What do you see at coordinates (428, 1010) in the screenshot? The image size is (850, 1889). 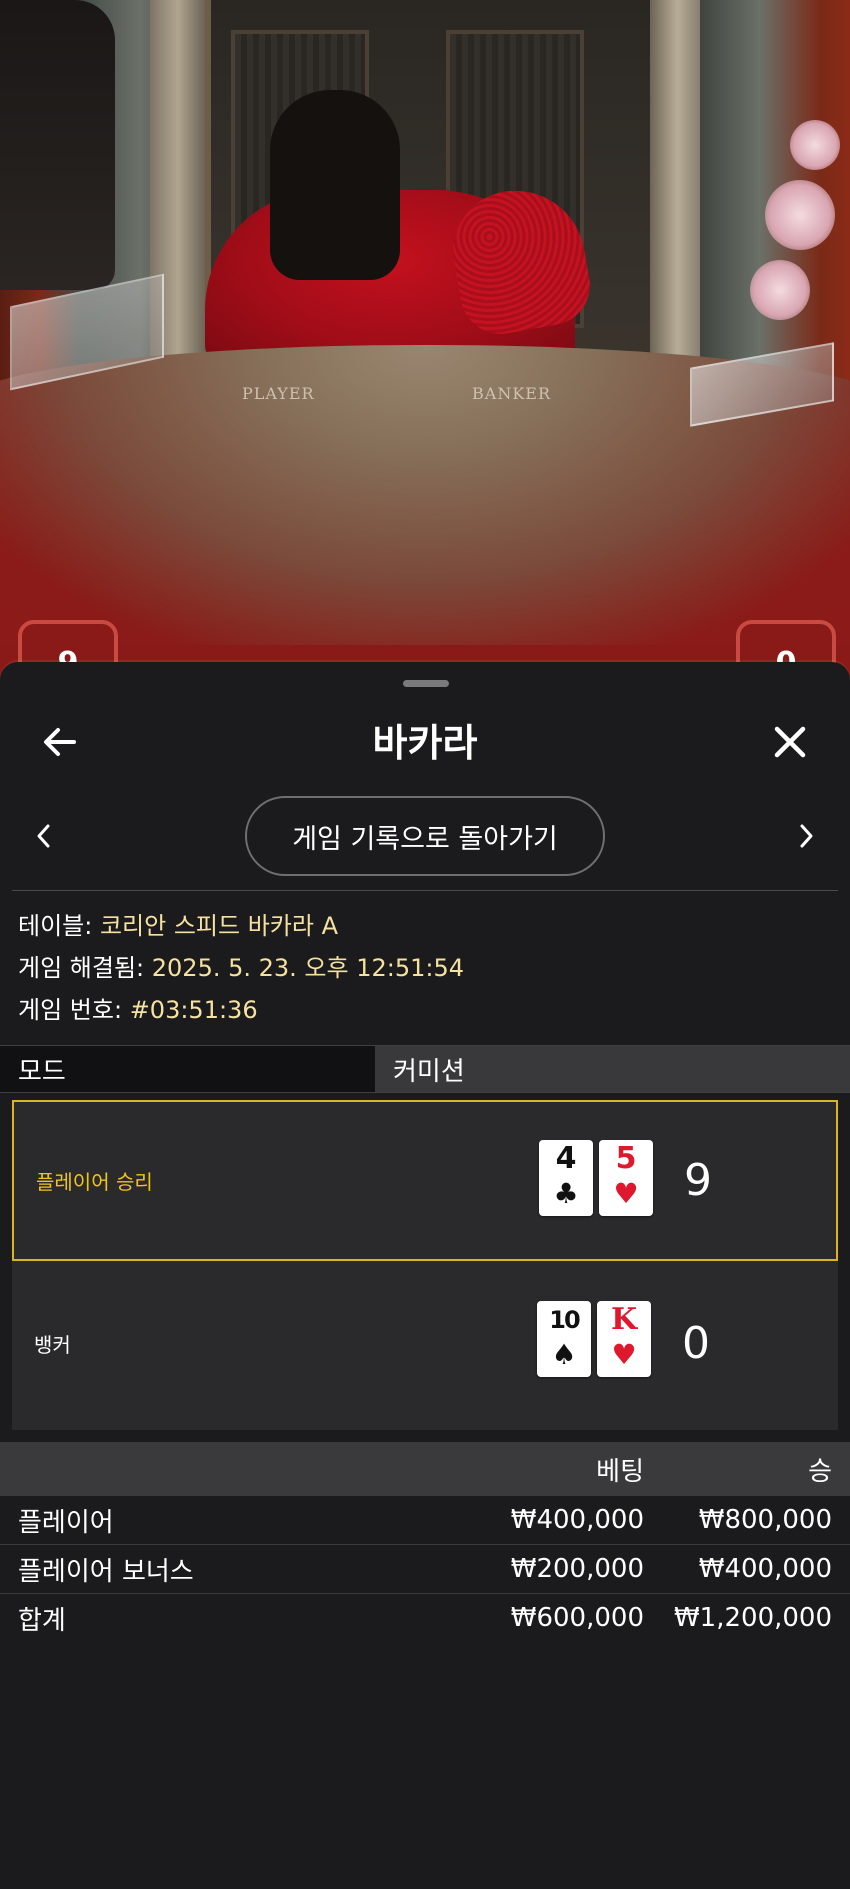 I see `info-game-number-row: 게임 번호: #03:51:36` at bounding box center [428, 1010].